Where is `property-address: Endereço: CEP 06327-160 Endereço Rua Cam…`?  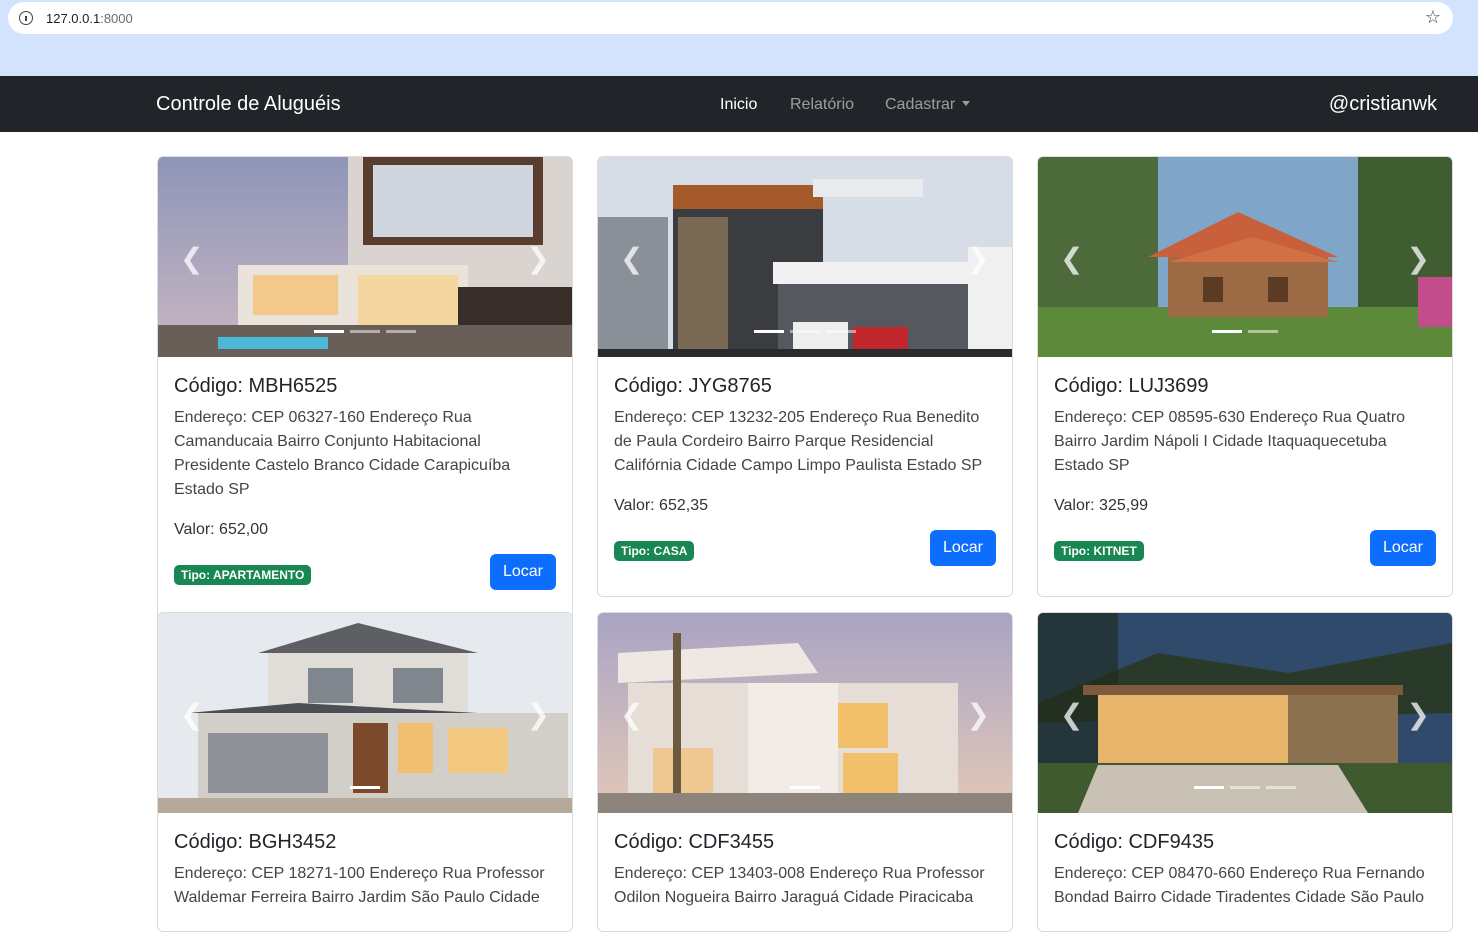
property-address: Endereço: CEP 06327-160 Endereço Rua Cam… is located at coordinates (342, 453).